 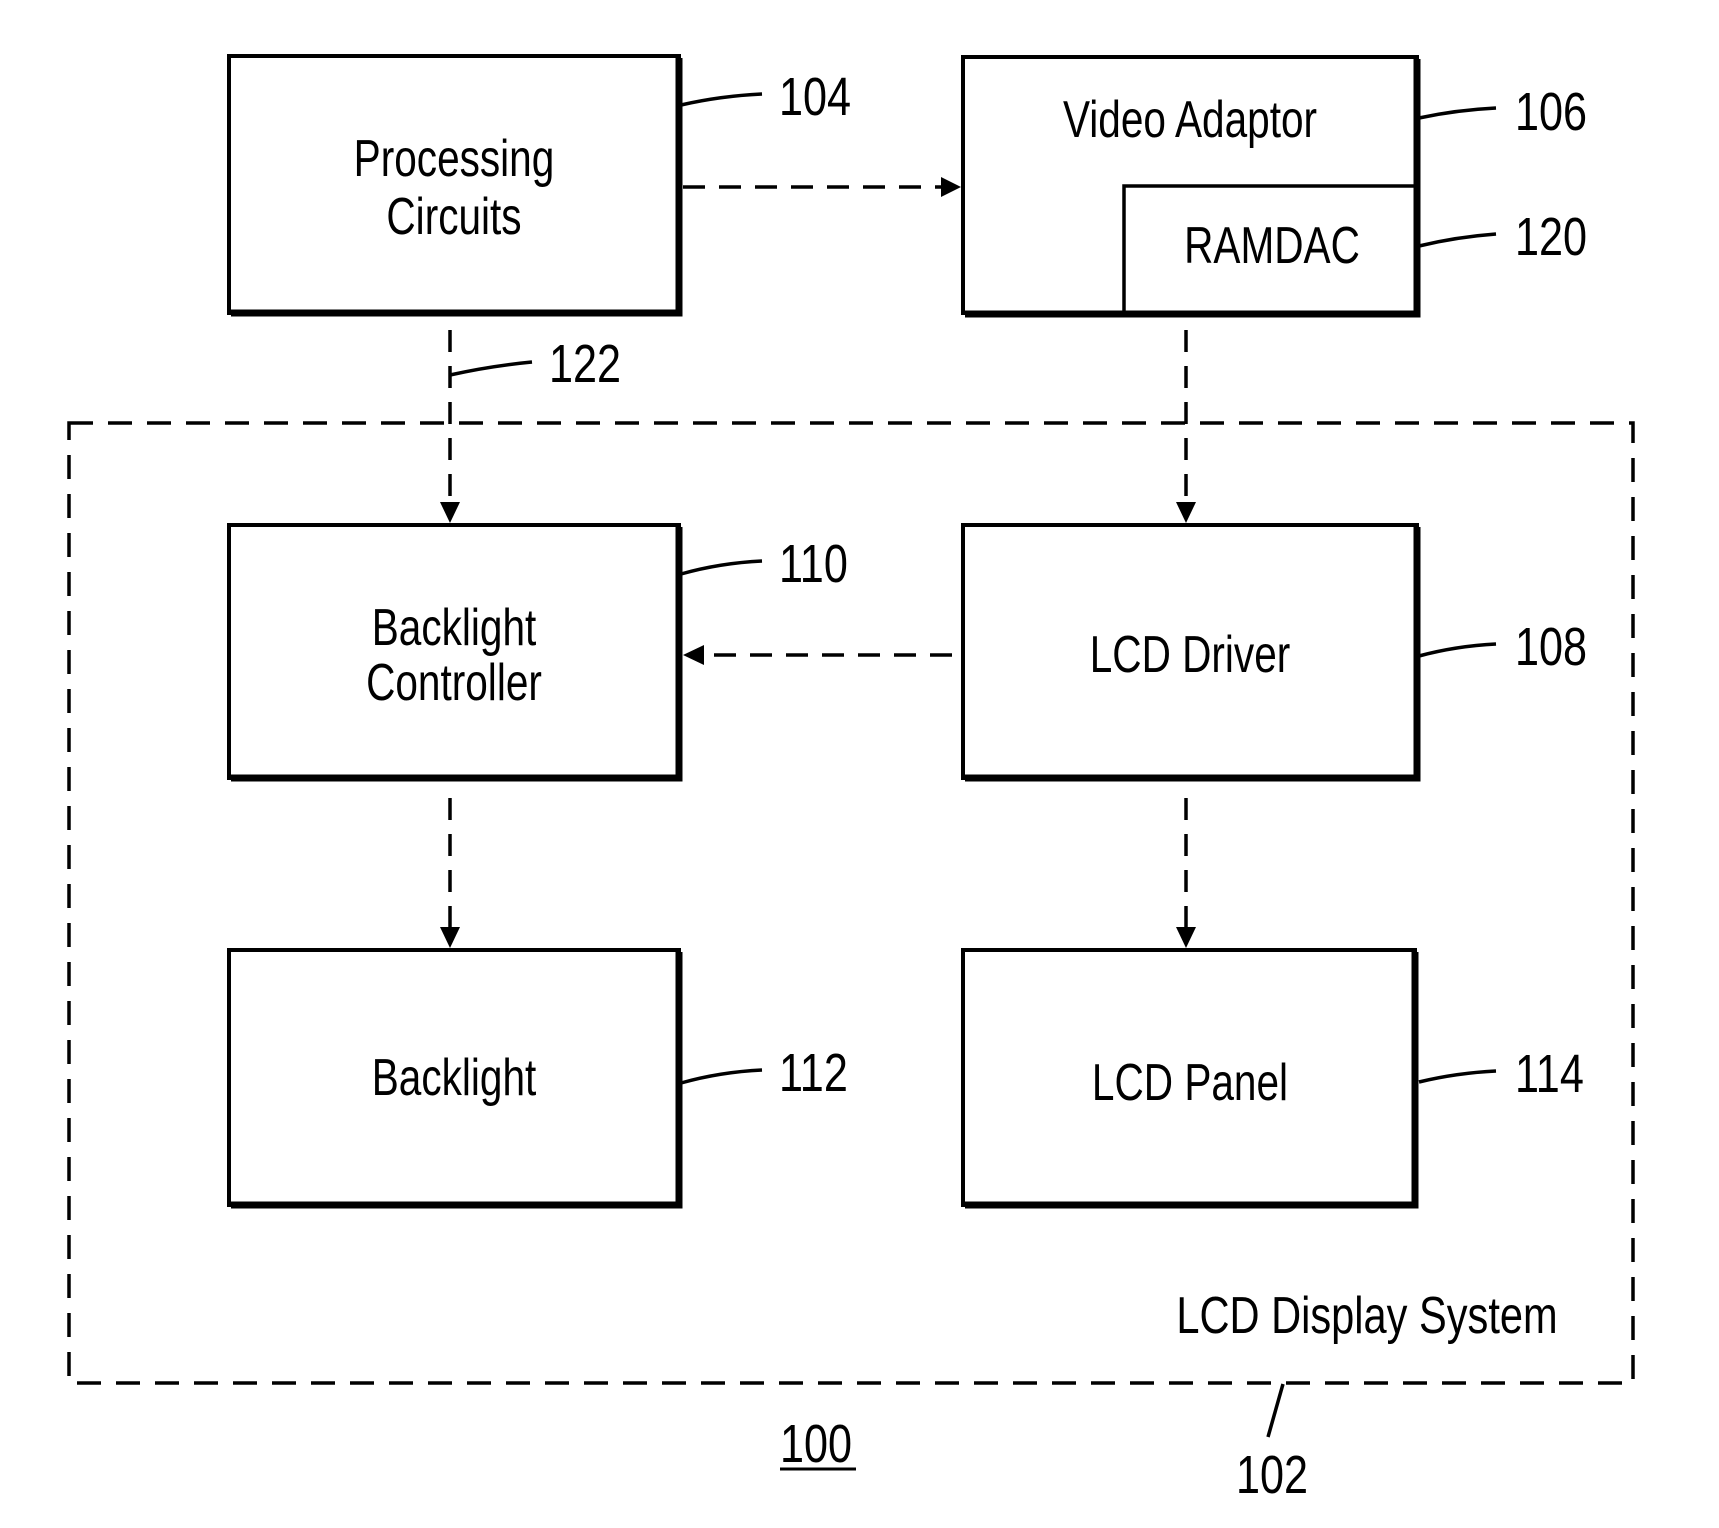 I want to click on ref-102: 102, so click(x=1272, y=1476).